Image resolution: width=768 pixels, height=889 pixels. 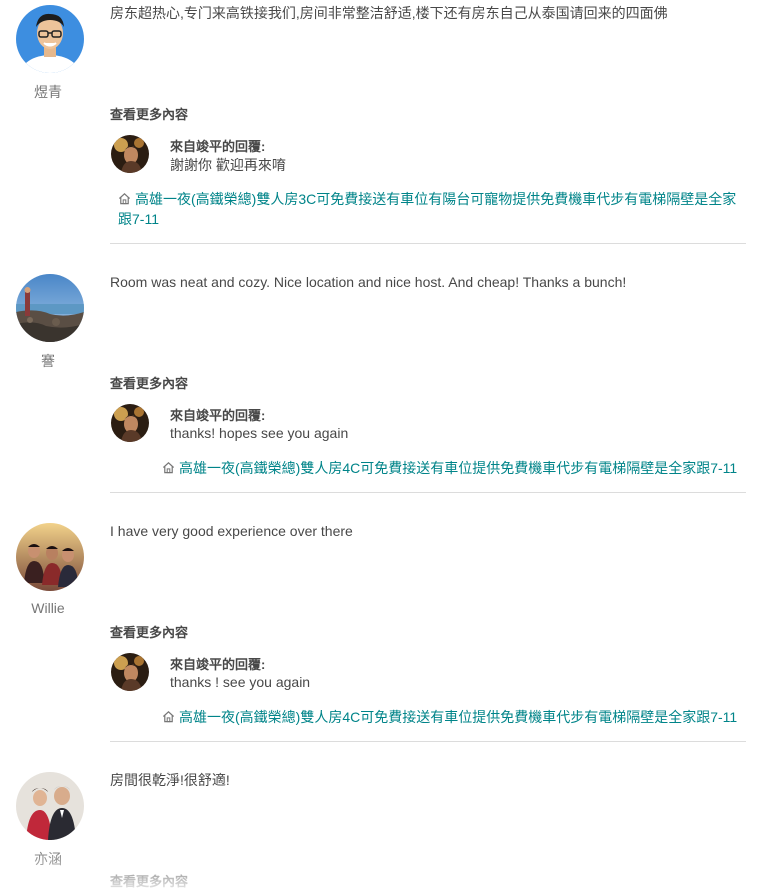 I want to click on reply-text: 謝謝你 歡迎再來唷, so click(x=228, y=165).